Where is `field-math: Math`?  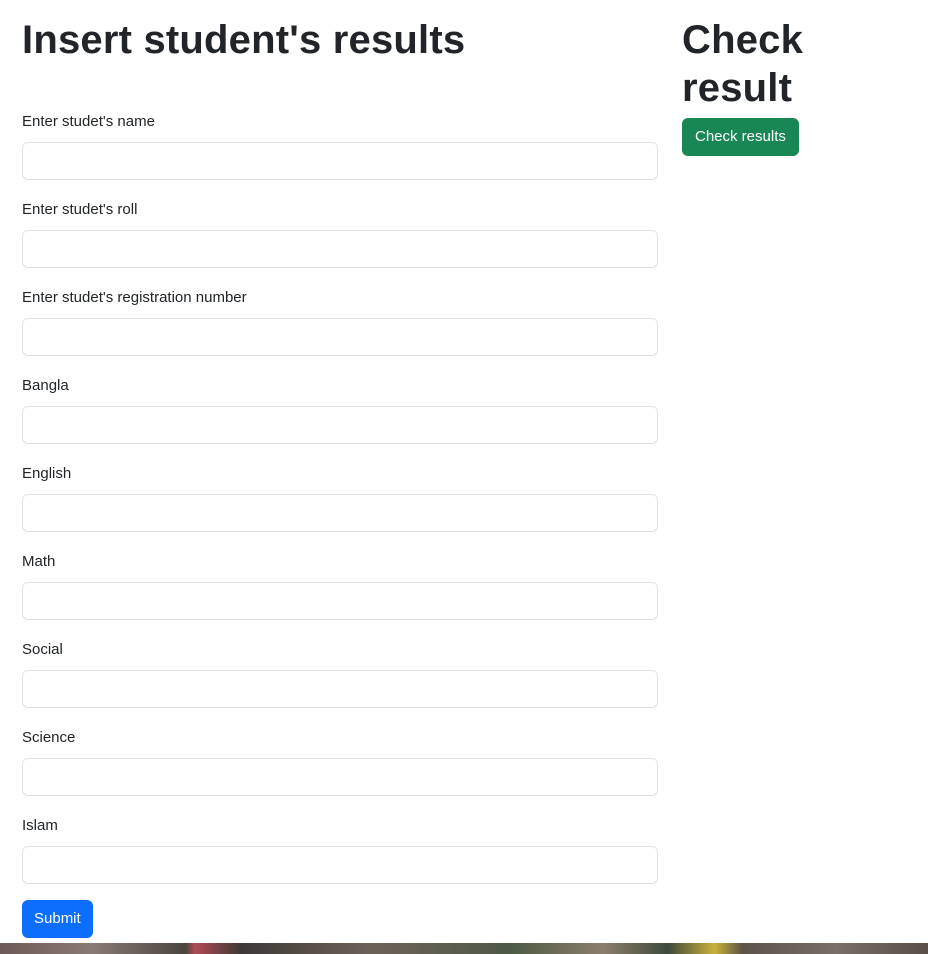
field-math: Math is located at coordinates (340, 586).